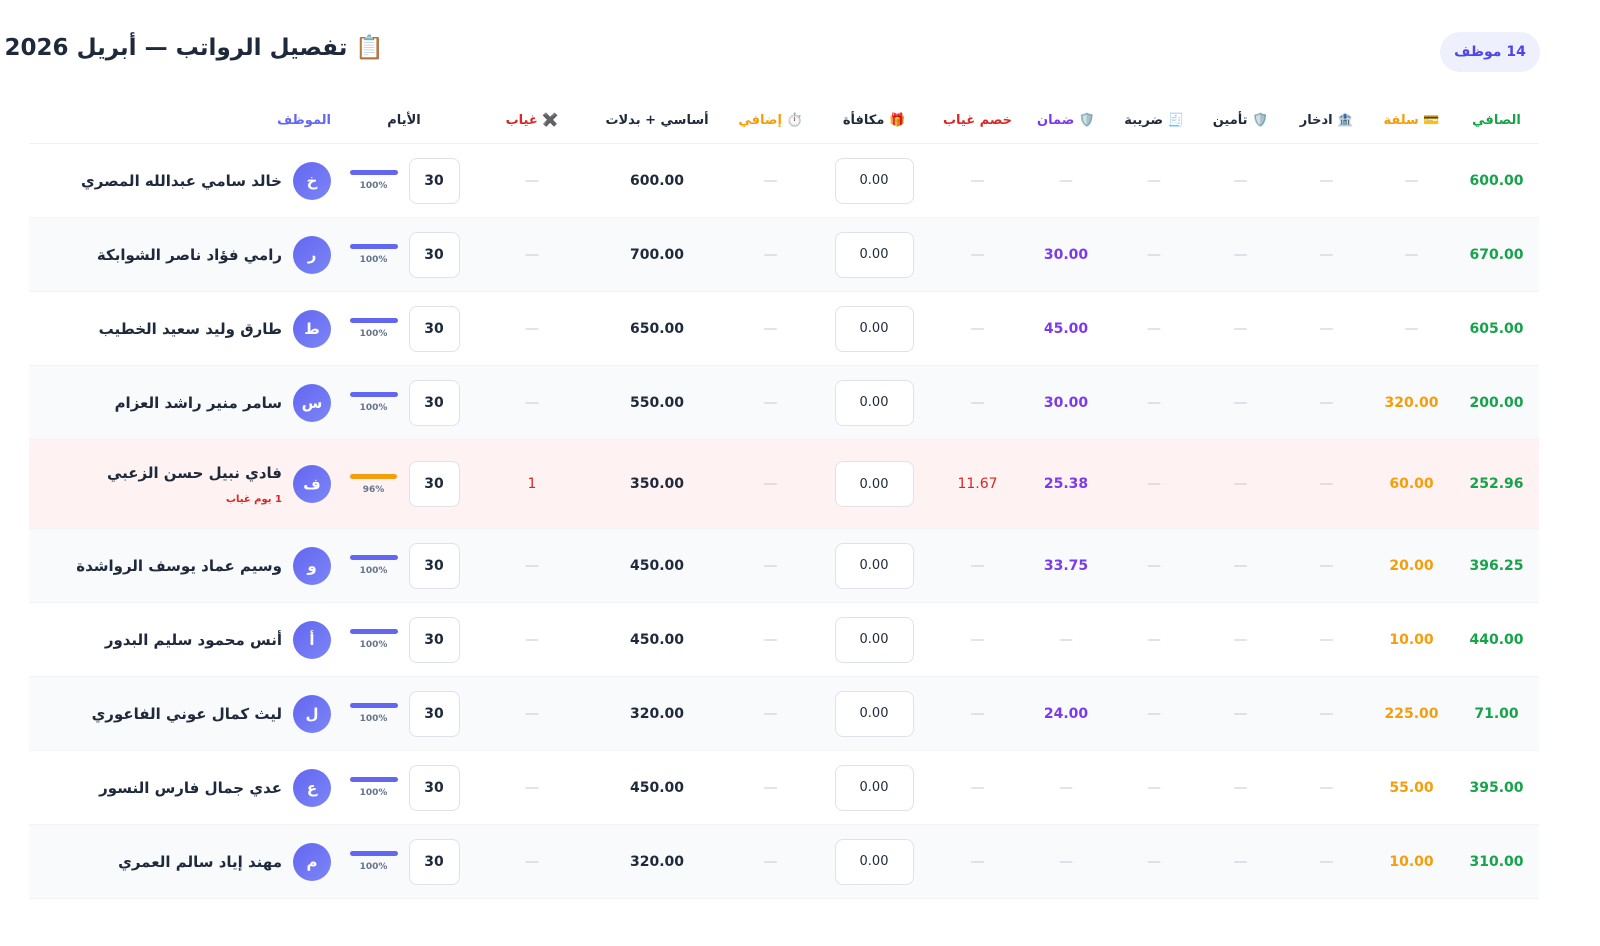 The height and width of the screenshot is (946, 1600). Describe the element at coordinates (253, 499) in the screenshot. I see `absence-note: 1 يوم غياب` at that location.